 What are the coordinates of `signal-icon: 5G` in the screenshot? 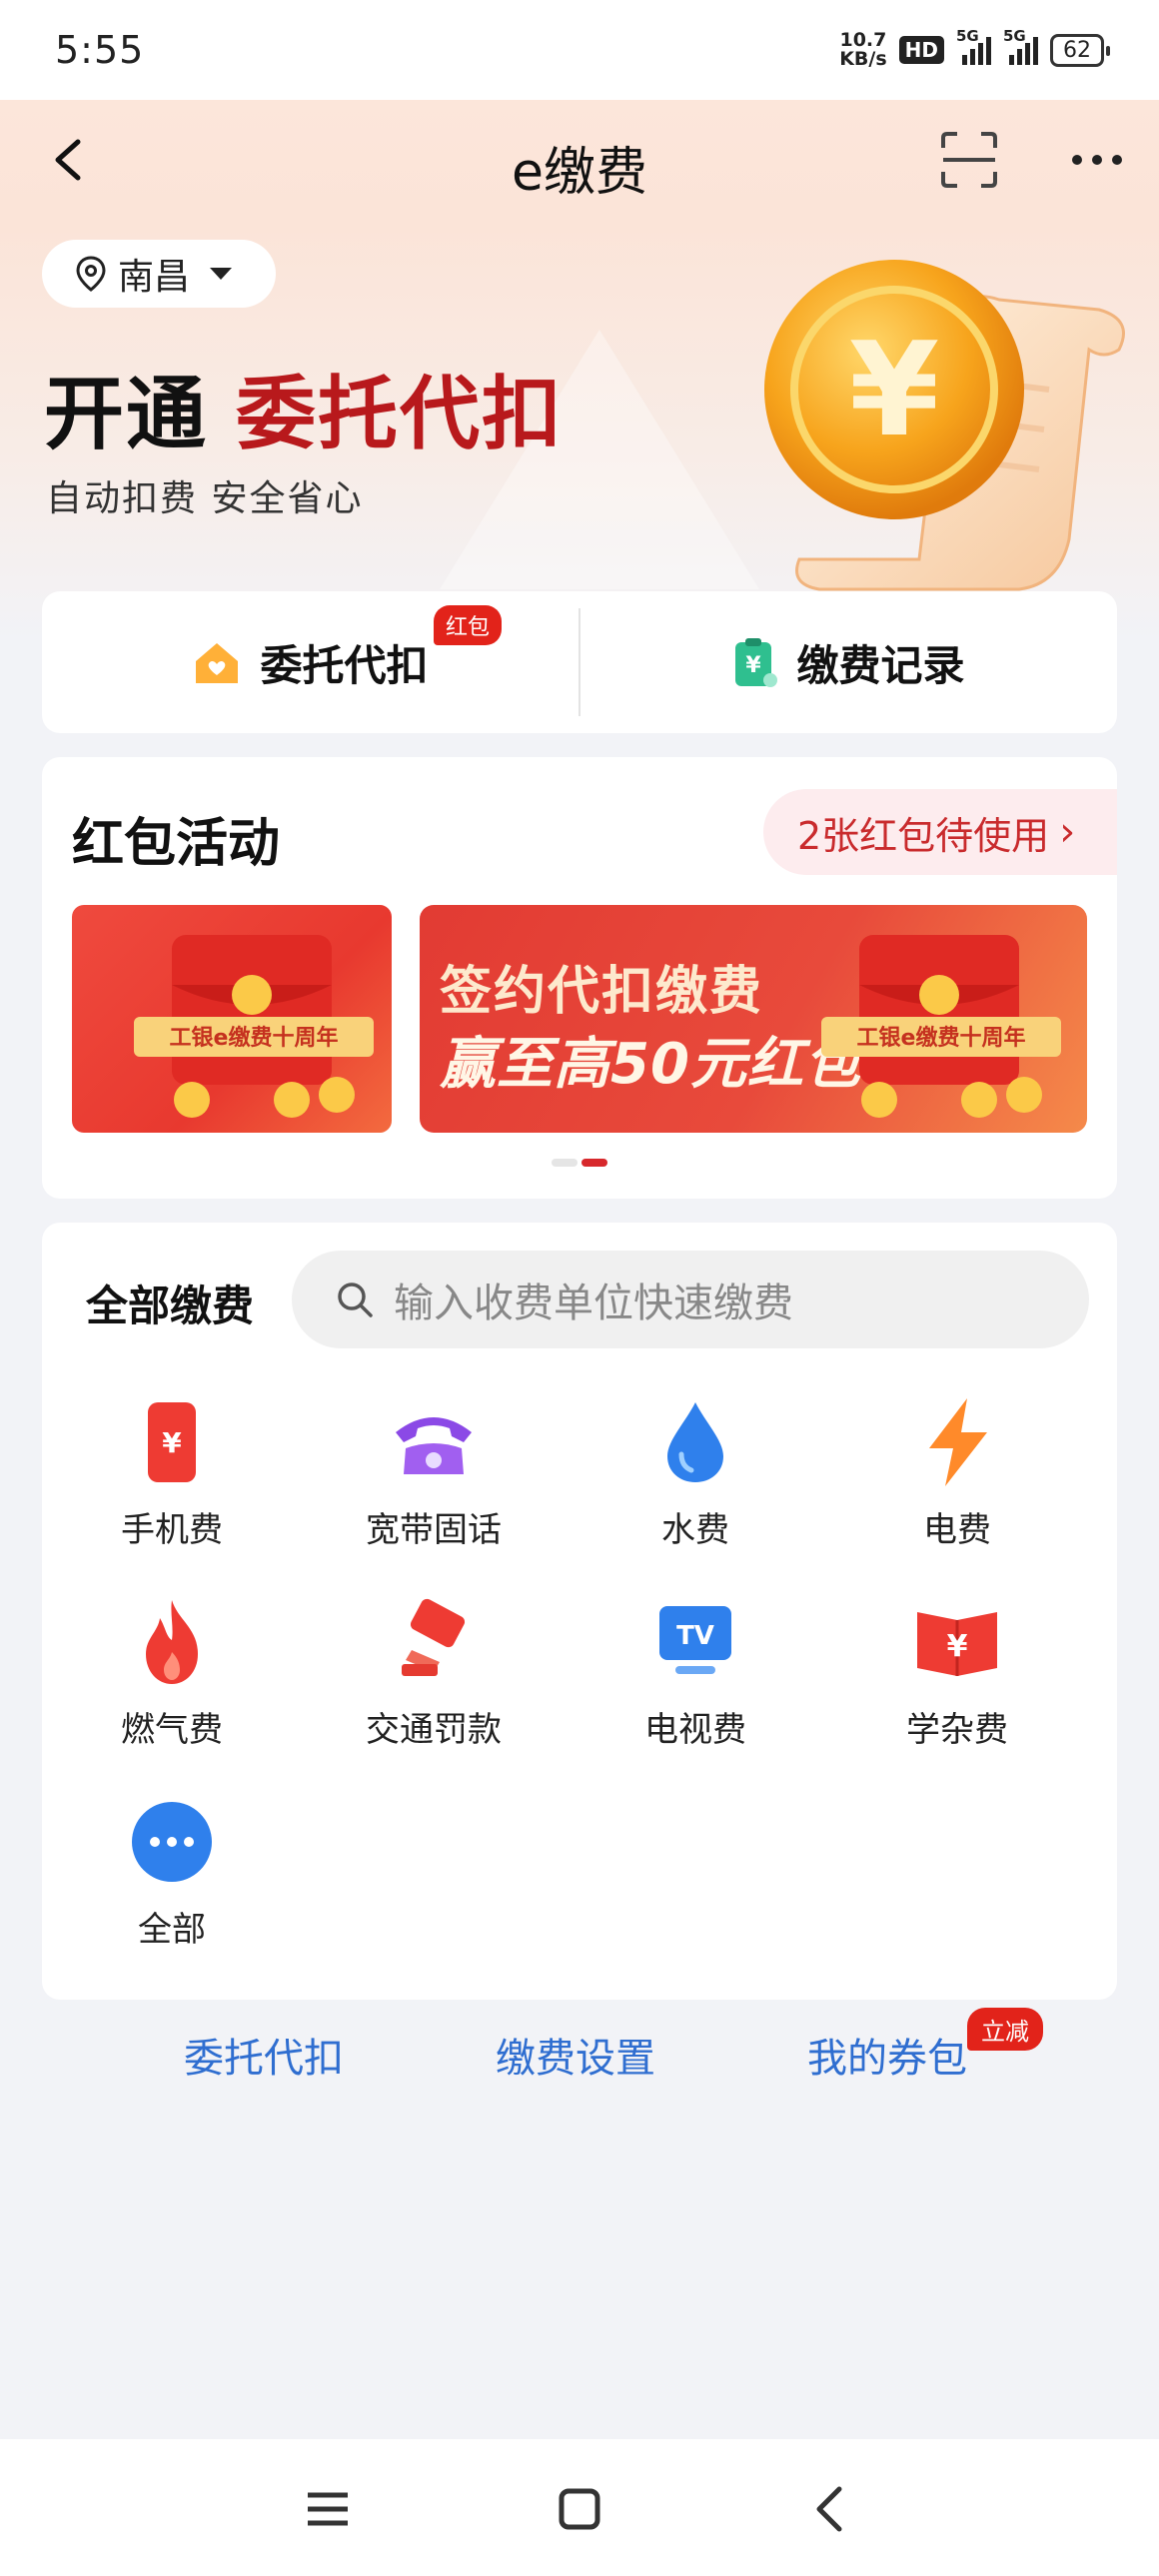 It's located at (973, 46).